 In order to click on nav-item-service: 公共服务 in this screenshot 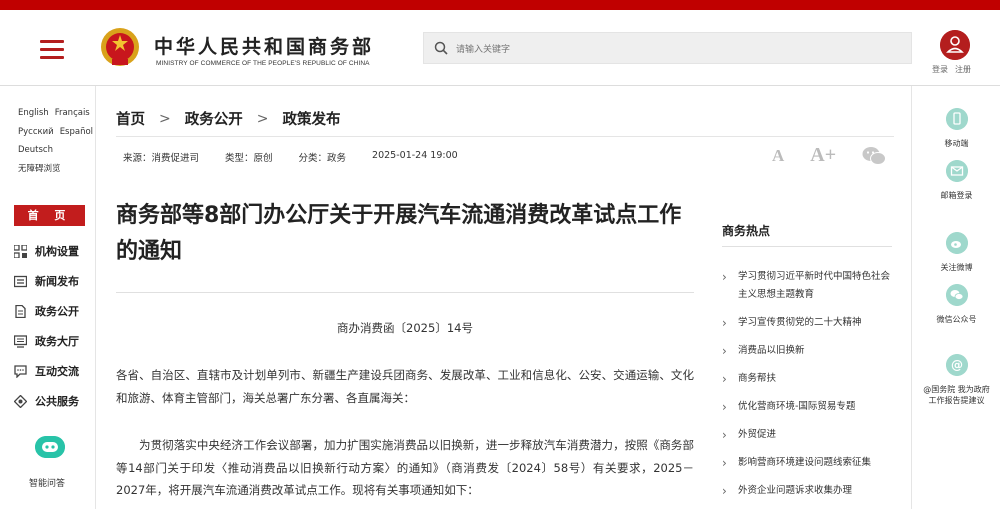, I will do `click(46, 401)`.